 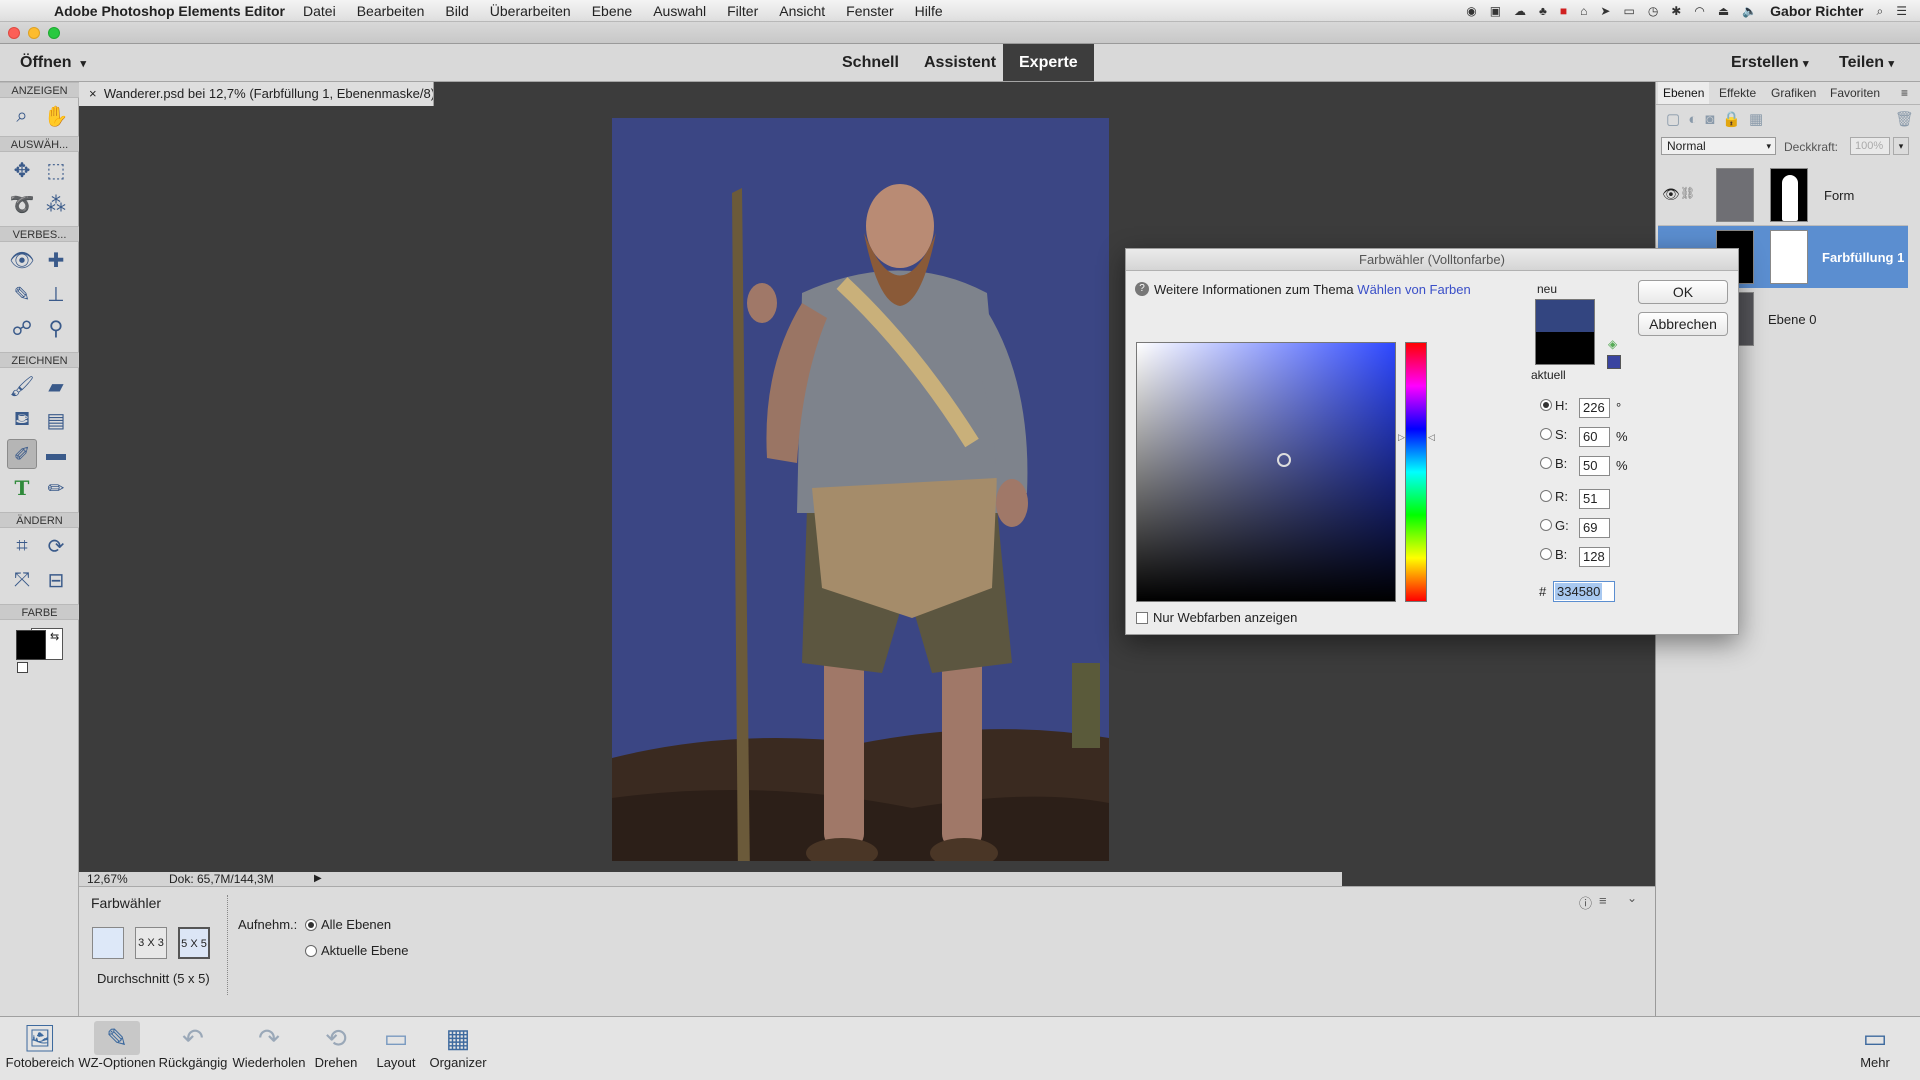 What do you see at coordinates (1431, 437) in the screenshot?
I see `hue-slider-right-arrow-icon: ◁` at bounding box center [1431, 437].